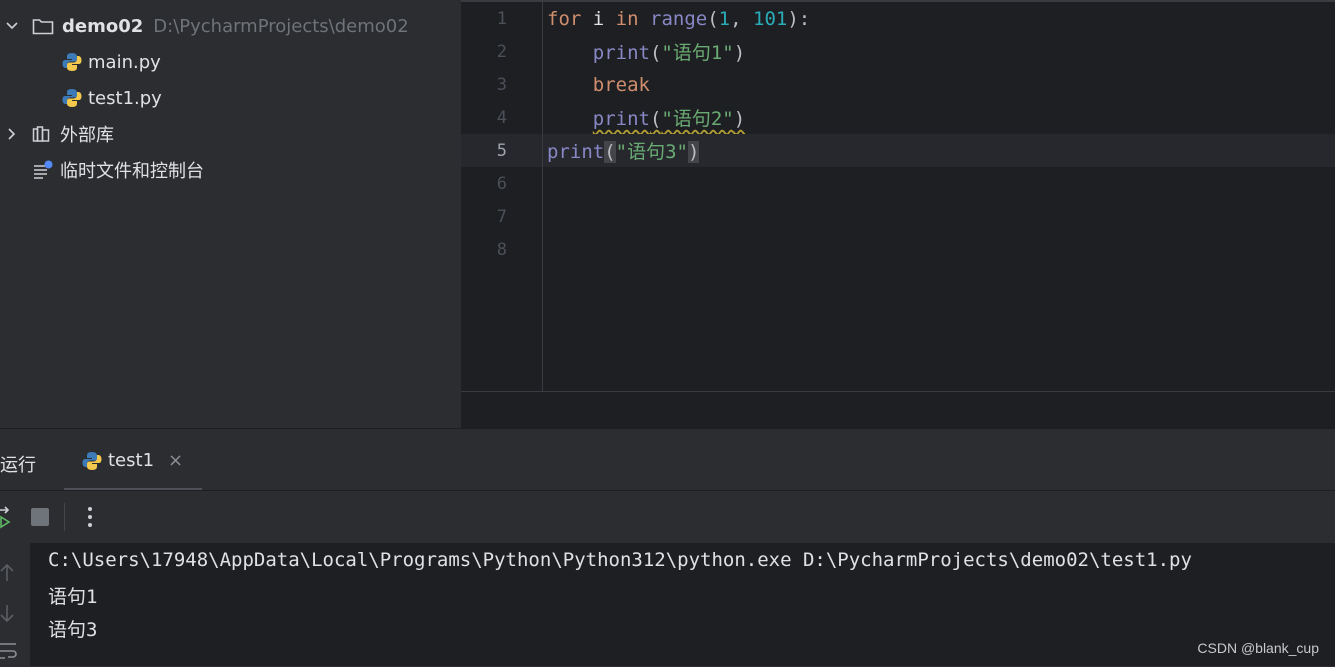 The height and width of the screenshot is (667, 1335). Describe the element at coordinates (175, 460) in the screenshot. I see `close-icon: ×` at that location.